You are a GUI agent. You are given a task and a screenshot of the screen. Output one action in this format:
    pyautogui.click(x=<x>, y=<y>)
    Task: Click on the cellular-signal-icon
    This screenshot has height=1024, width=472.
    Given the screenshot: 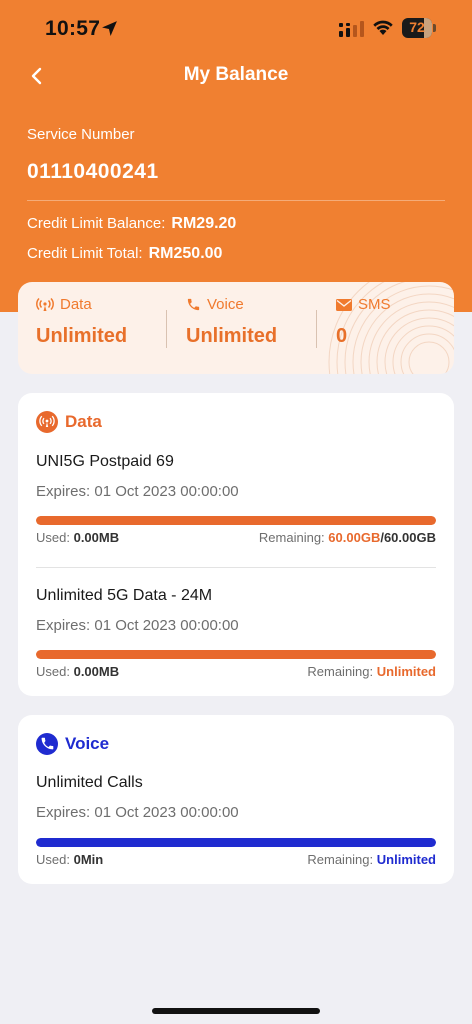 What is the action you would take?
    pyautogui.click(x=351, y=29)
    